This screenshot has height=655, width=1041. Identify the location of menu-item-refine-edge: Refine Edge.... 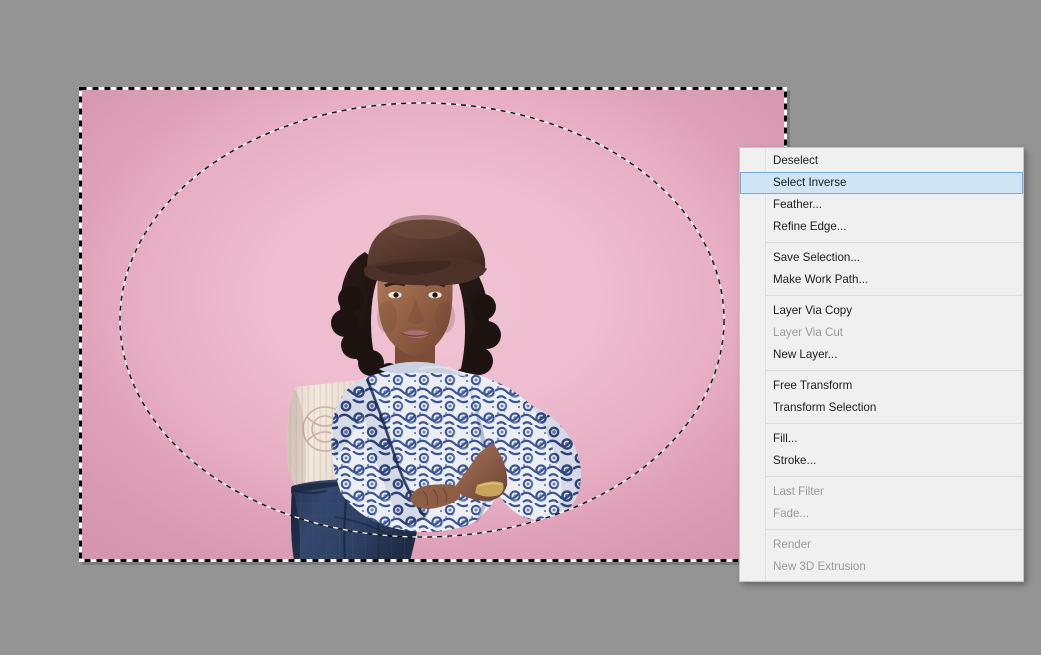
(881, 227).